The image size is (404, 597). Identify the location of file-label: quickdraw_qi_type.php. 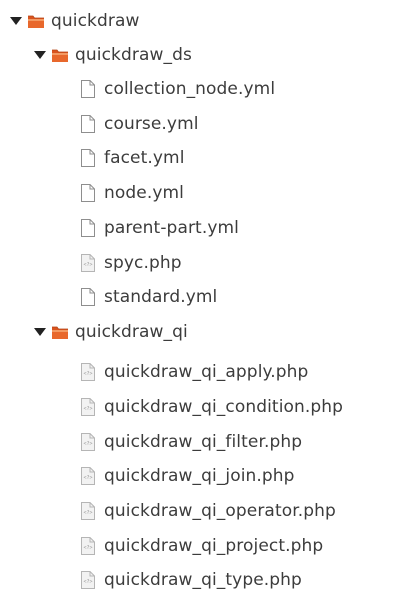
(203, 580).